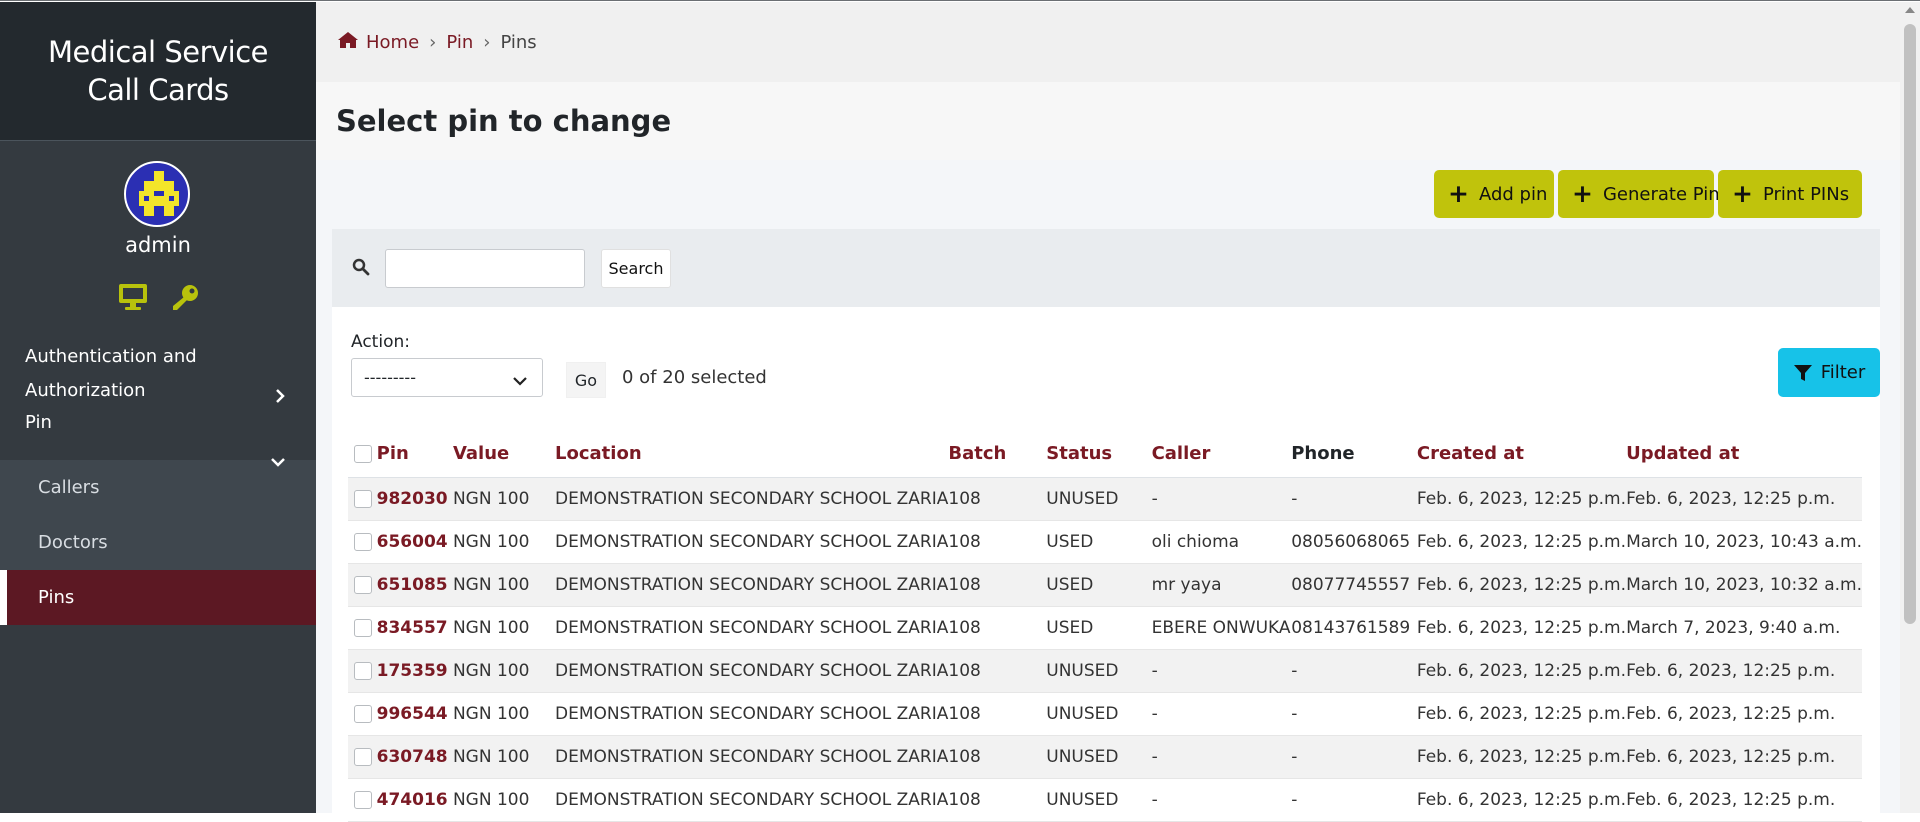  I want to click on select-all-checkbox, so click(363, 454).